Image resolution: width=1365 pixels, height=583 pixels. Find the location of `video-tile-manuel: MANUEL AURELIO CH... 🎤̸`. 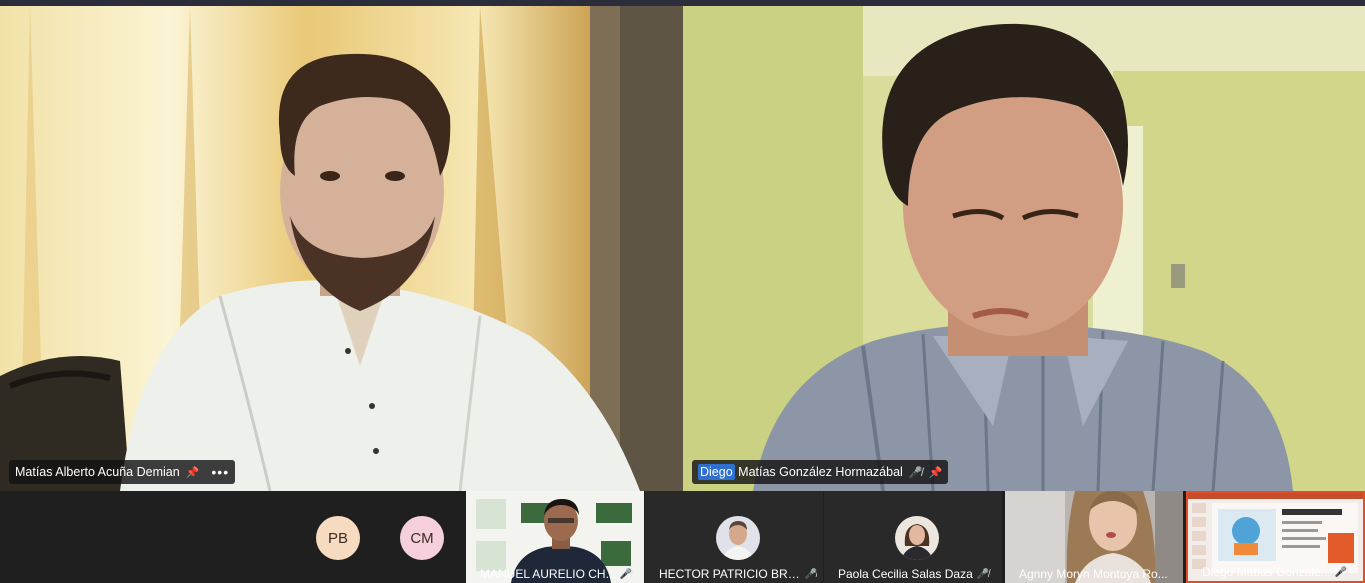

video-tile-manuel: MANUEL AURELIO CH... 🎤̸ is located at coordinates (555, 537).